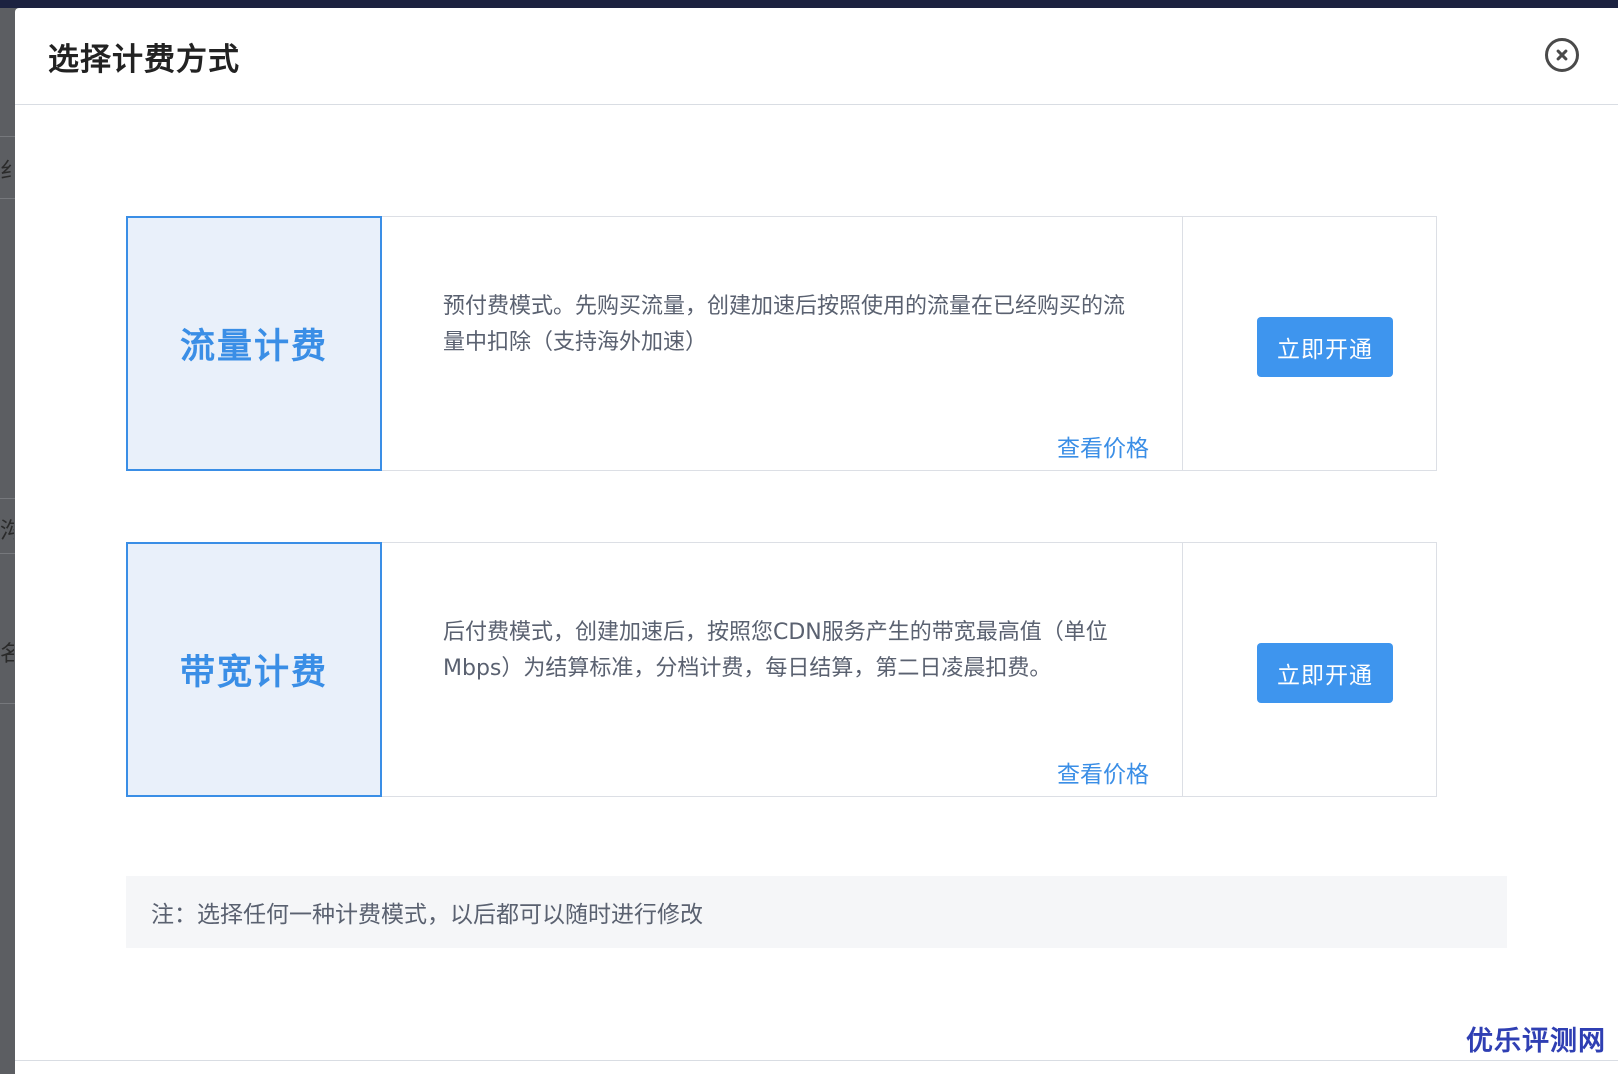 The width and height of the screenshot is (1618, 1074). Describe the element at coordinates (7, 654) in the screenshot. I see `background-text-fragment: 名` at that location.